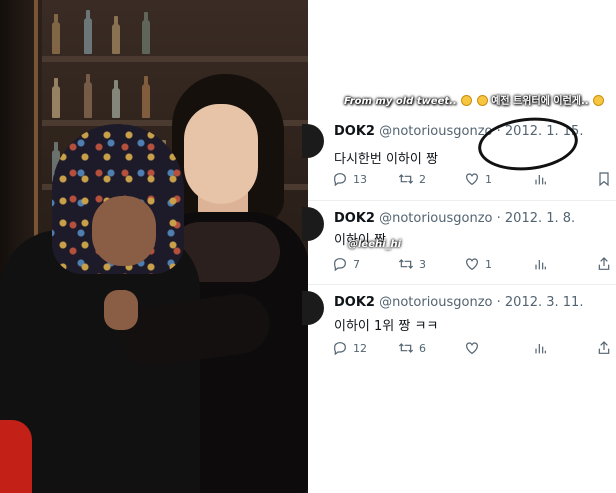  I want to click on caption-english: From my old tweet.., so click(400, 101).